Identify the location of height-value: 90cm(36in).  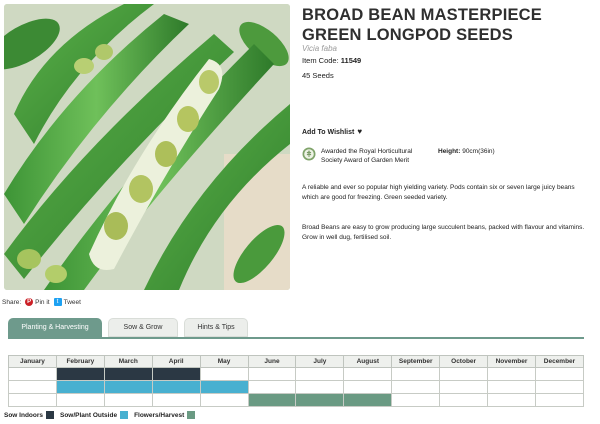
(478, 151).